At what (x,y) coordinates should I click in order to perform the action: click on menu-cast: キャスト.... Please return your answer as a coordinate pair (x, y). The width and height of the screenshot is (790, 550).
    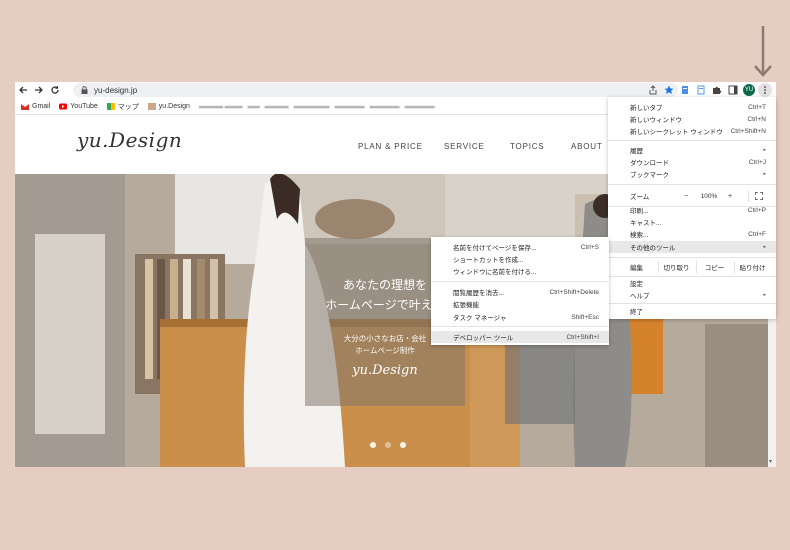
    Looking at the image, I should click on (692, 222).